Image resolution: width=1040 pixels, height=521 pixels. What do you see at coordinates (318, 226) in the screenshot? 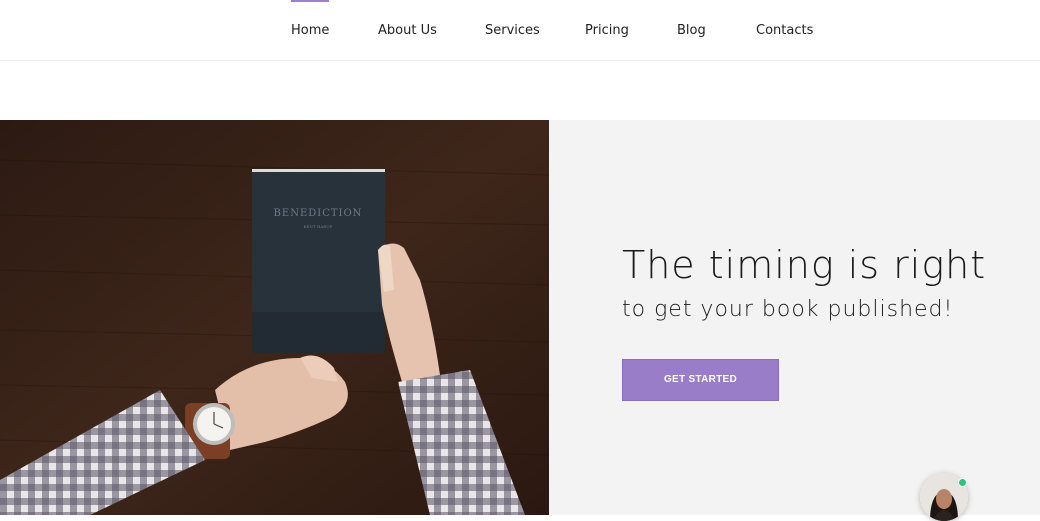
I see `book-author-text: KENT HARUF` at bounding box center [318, 226].